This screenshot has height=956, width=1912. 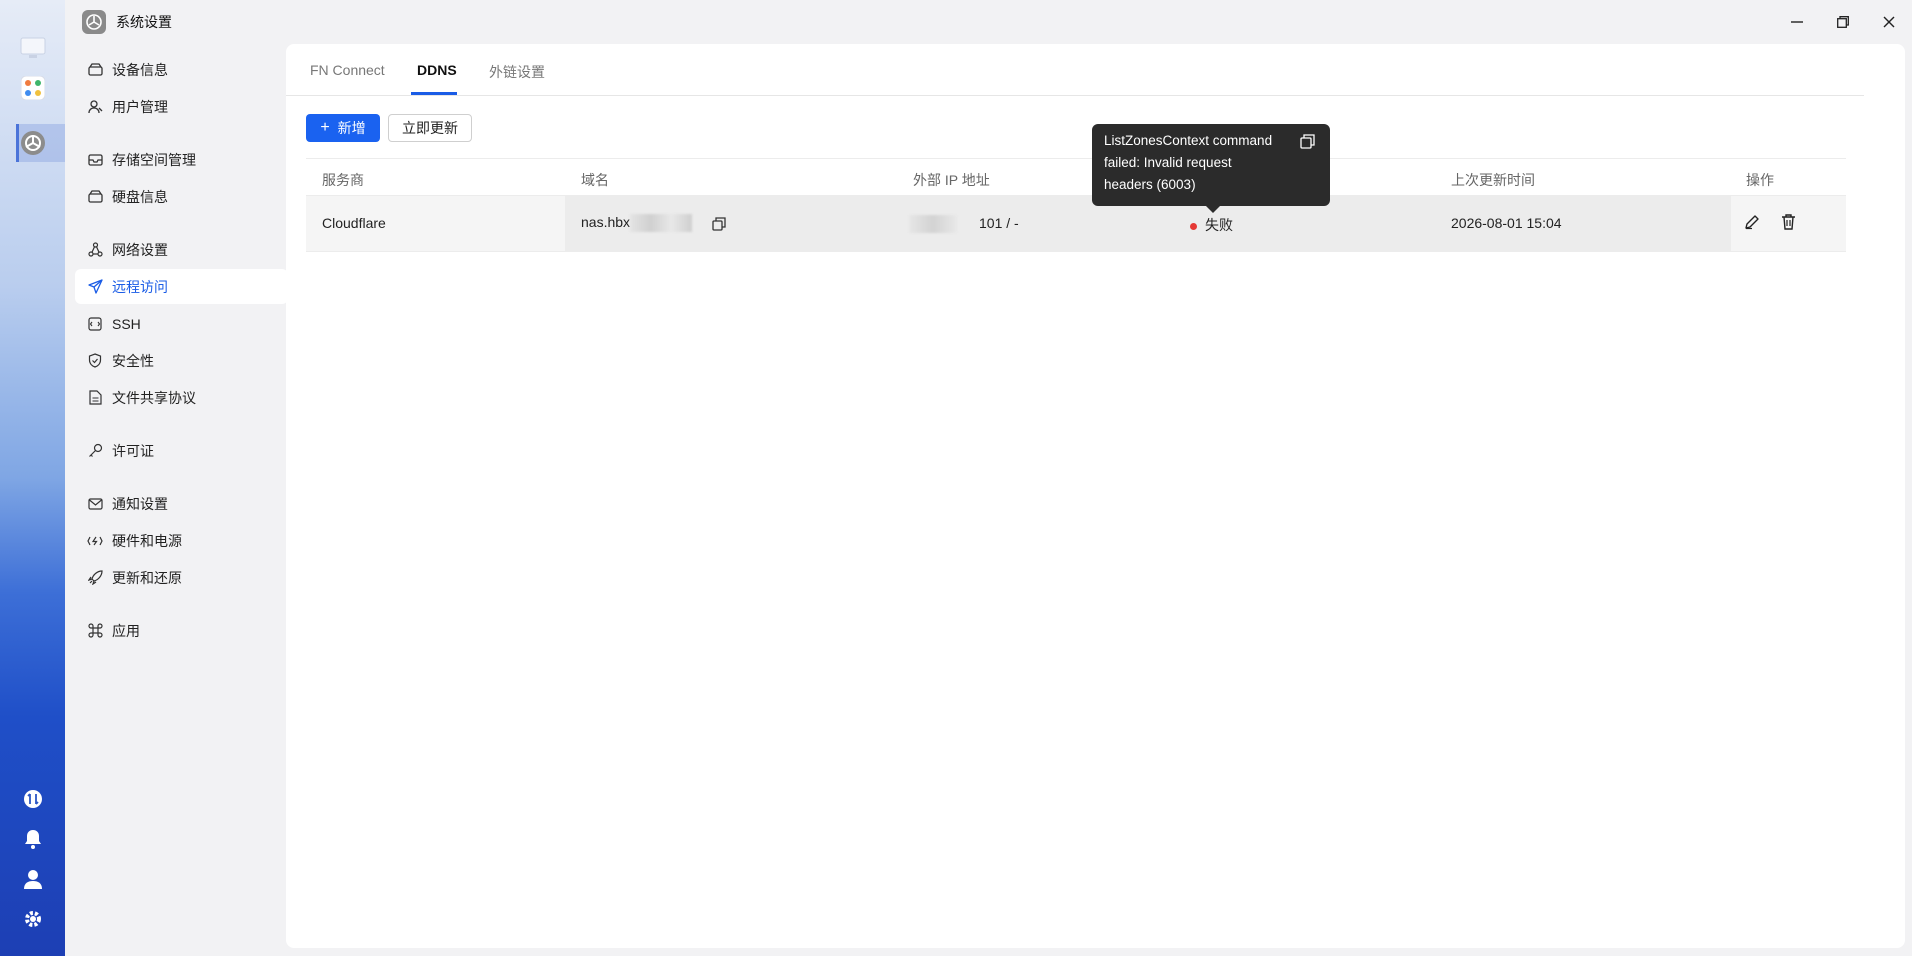 I want to click on mail-icon, so click(x=95, y=504).